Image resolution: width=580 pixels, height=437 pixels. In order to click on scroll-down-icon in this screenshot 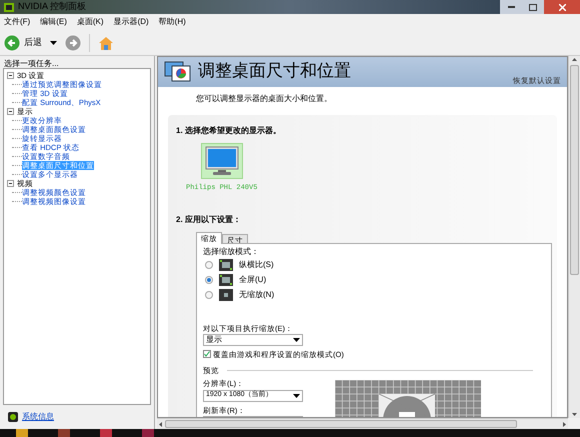, I will do `click(574, 414)`.